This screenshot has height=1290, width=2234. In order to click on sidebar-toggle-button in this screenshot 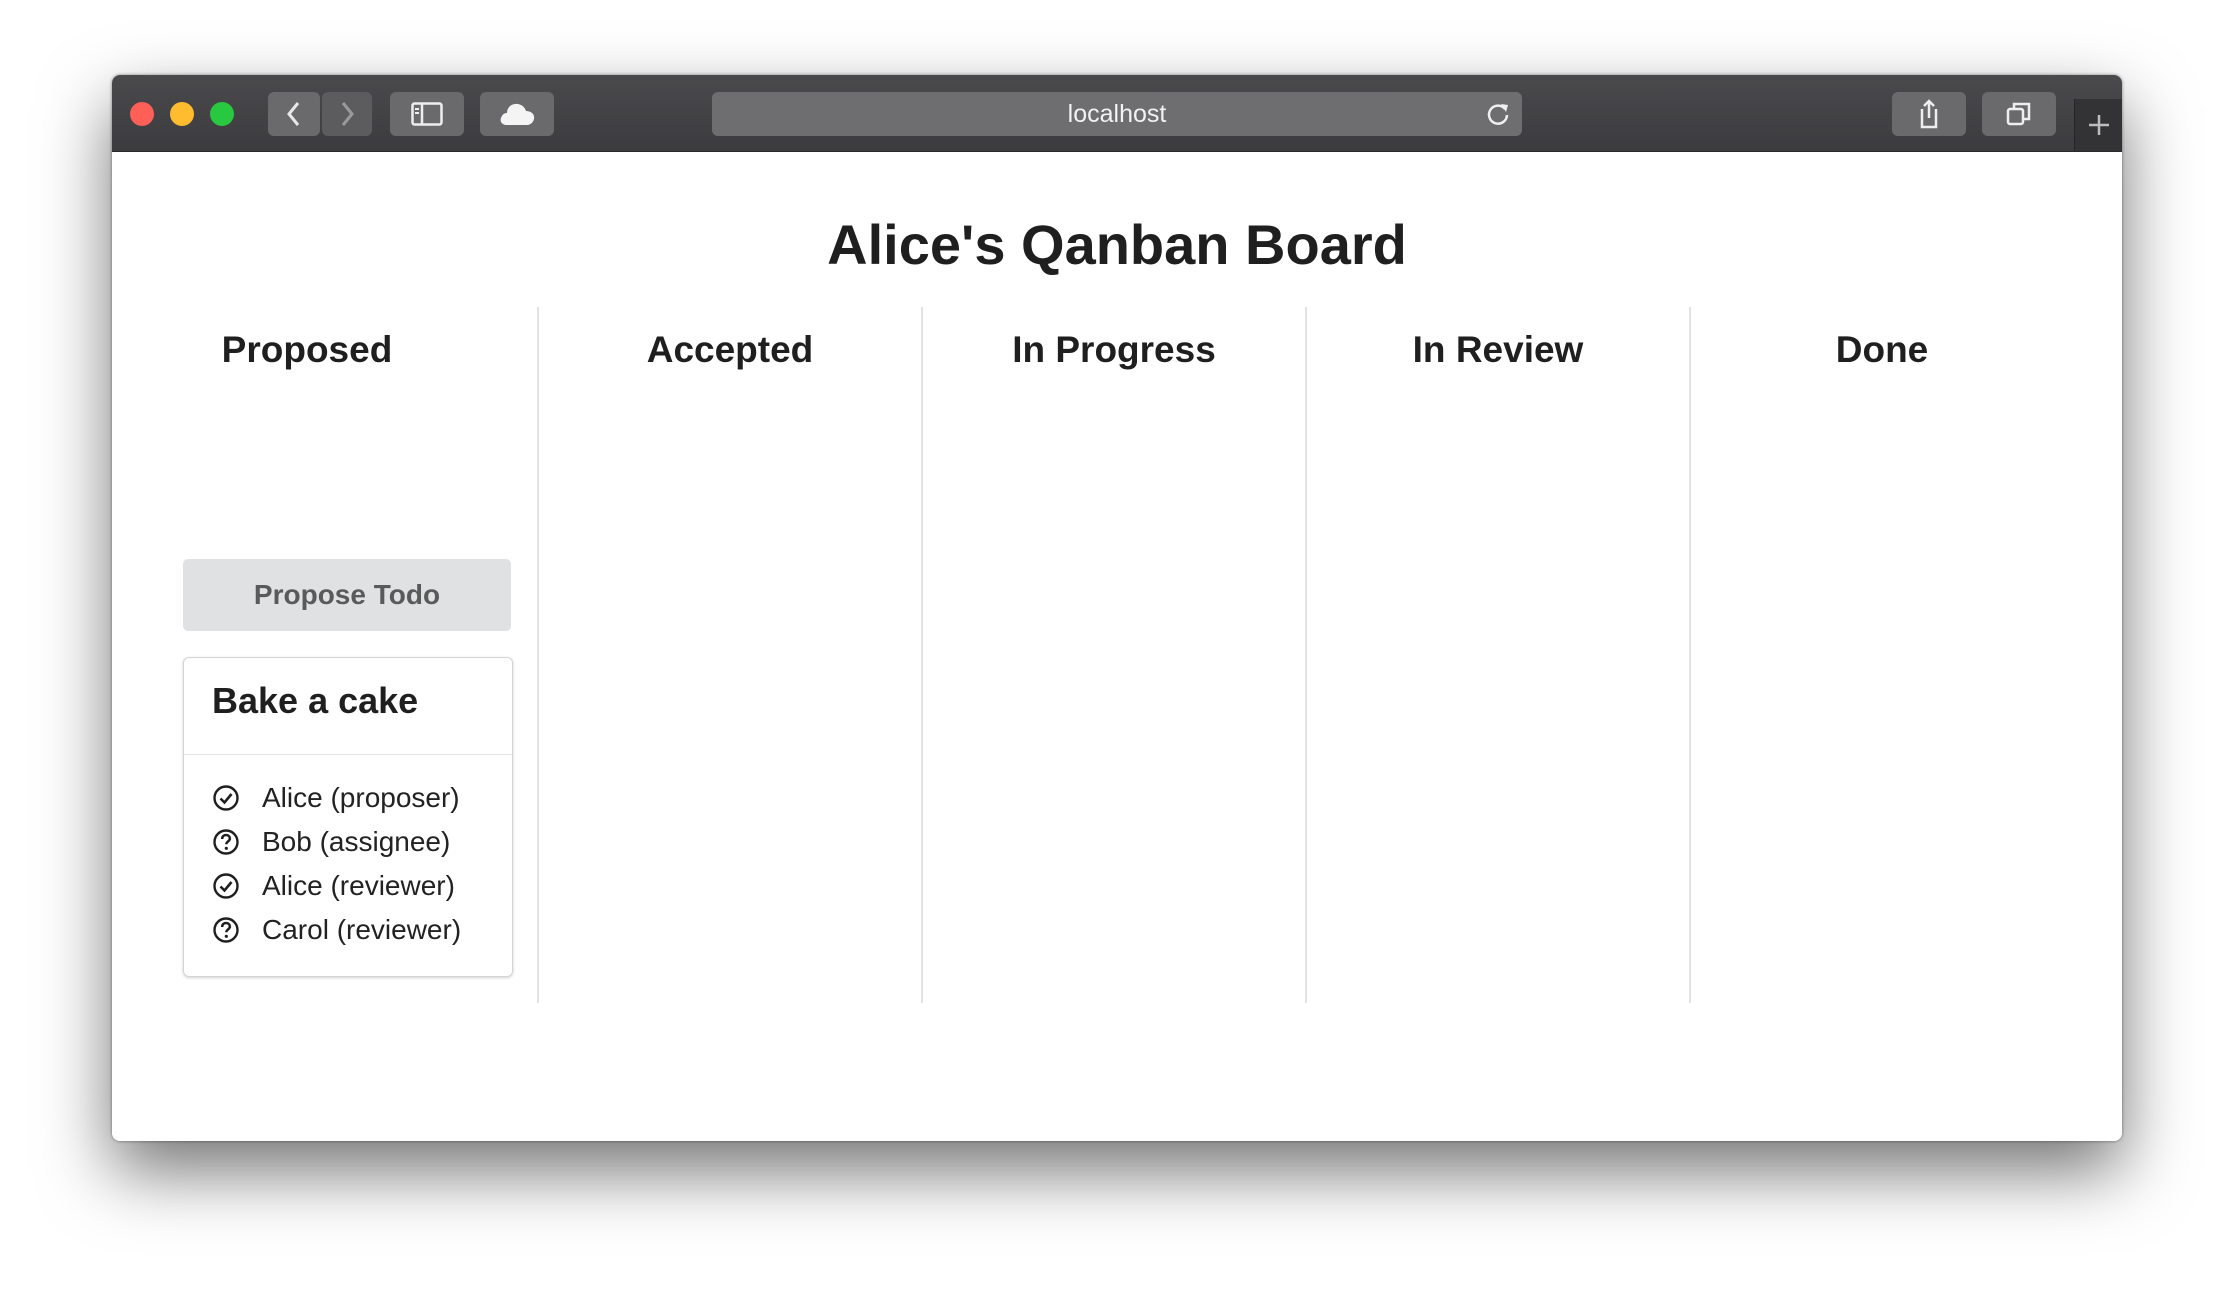, I will do `click(427, 114)`.